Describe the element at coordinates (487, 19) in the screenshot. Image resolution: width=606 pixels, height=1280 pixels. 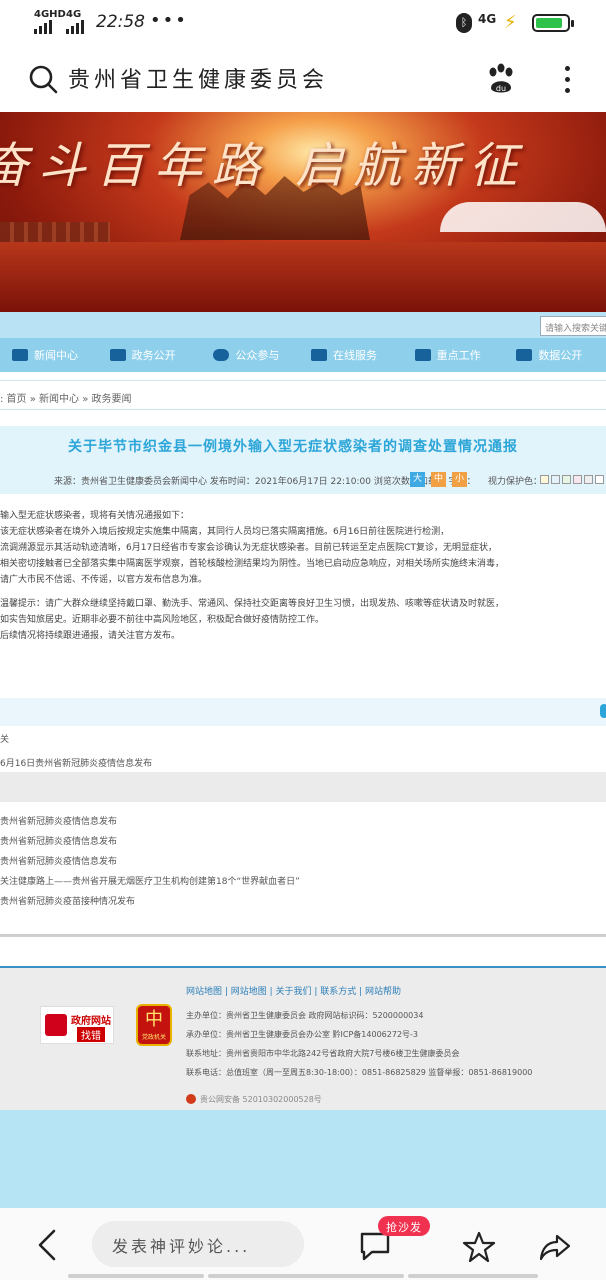
I see `network-label-3: 4G` at that location.